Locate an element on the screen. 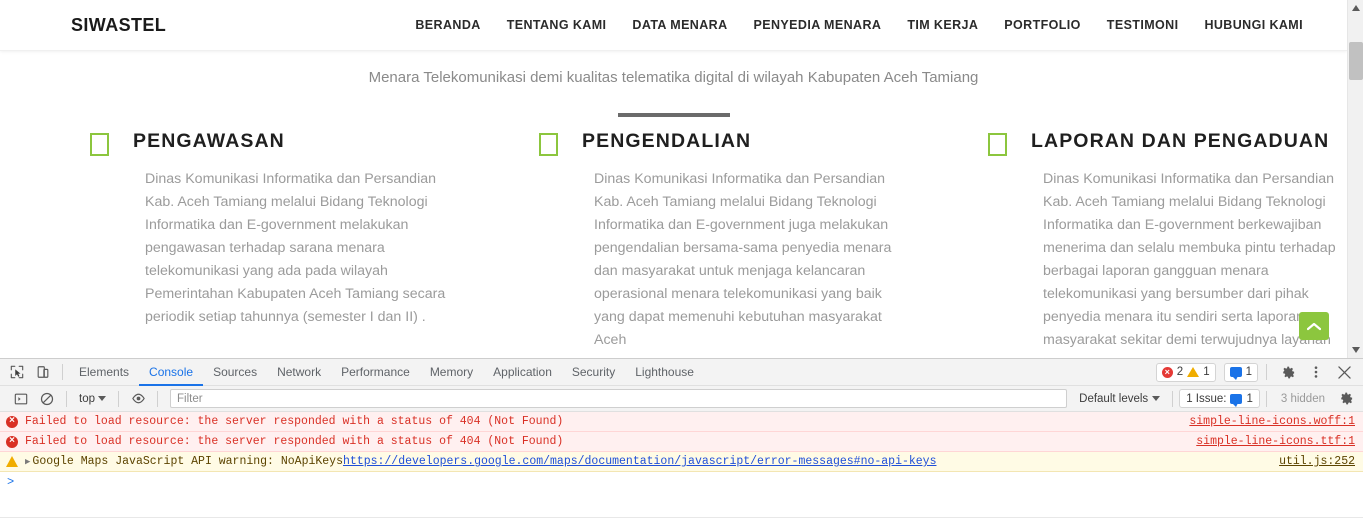  card-title: PENGENDALIAN is located at coordinates (667, 141).